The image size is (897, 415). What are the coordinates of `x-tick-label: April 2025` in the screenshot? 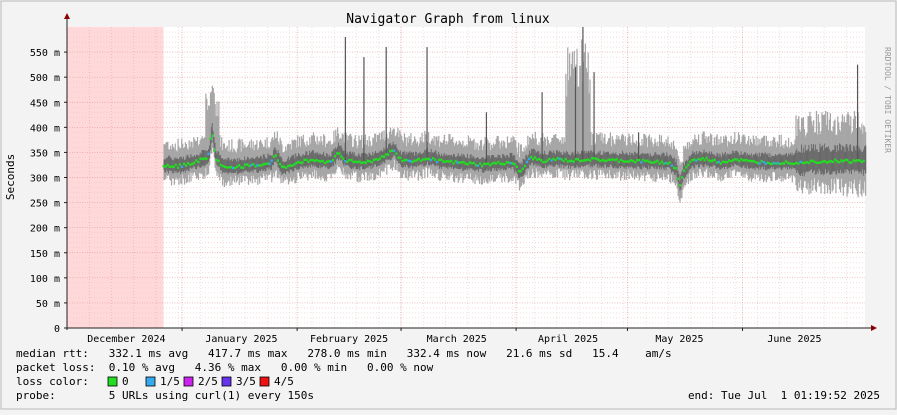 It's located at (568, 339).